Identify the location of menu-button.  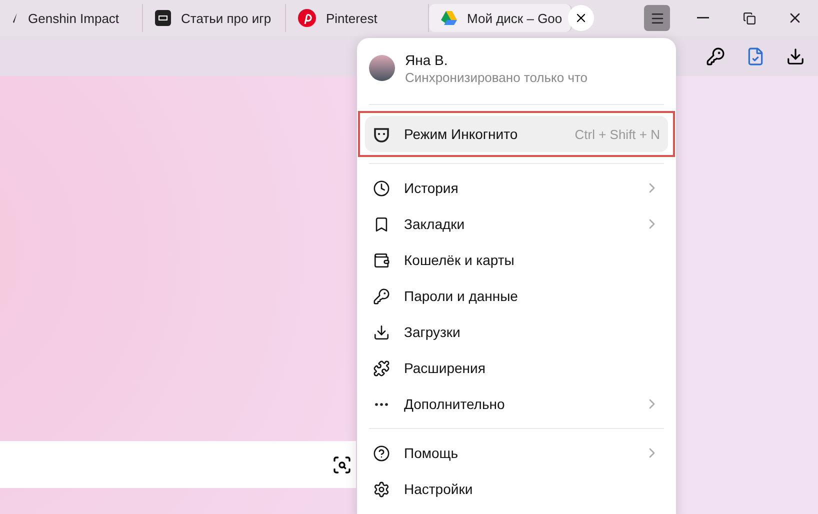
(657, 18).